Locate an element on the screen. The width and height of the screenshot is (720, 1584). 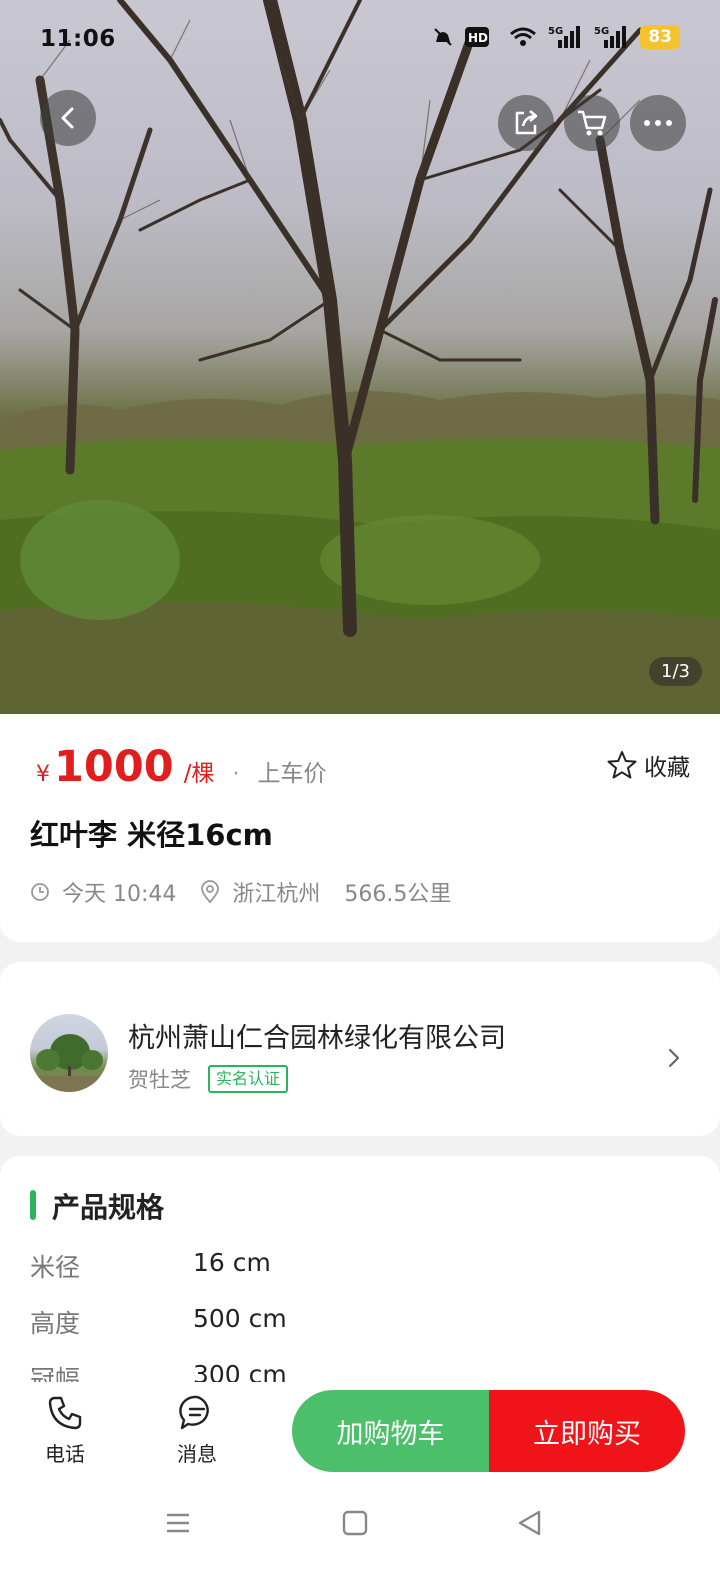
spec-value: 500 cm is located at coordinates (240, 1318).